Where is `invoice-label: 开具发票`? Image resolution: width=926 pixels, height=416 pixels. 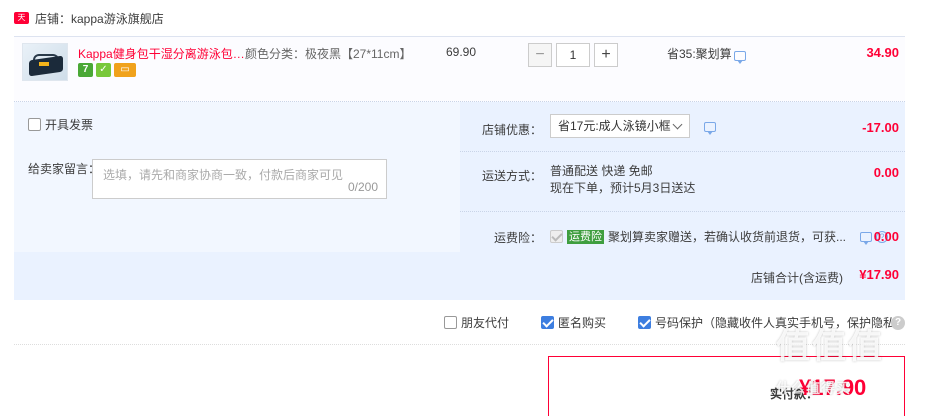 invoice-label: 开具发票 is located at coordinates (69, 125).